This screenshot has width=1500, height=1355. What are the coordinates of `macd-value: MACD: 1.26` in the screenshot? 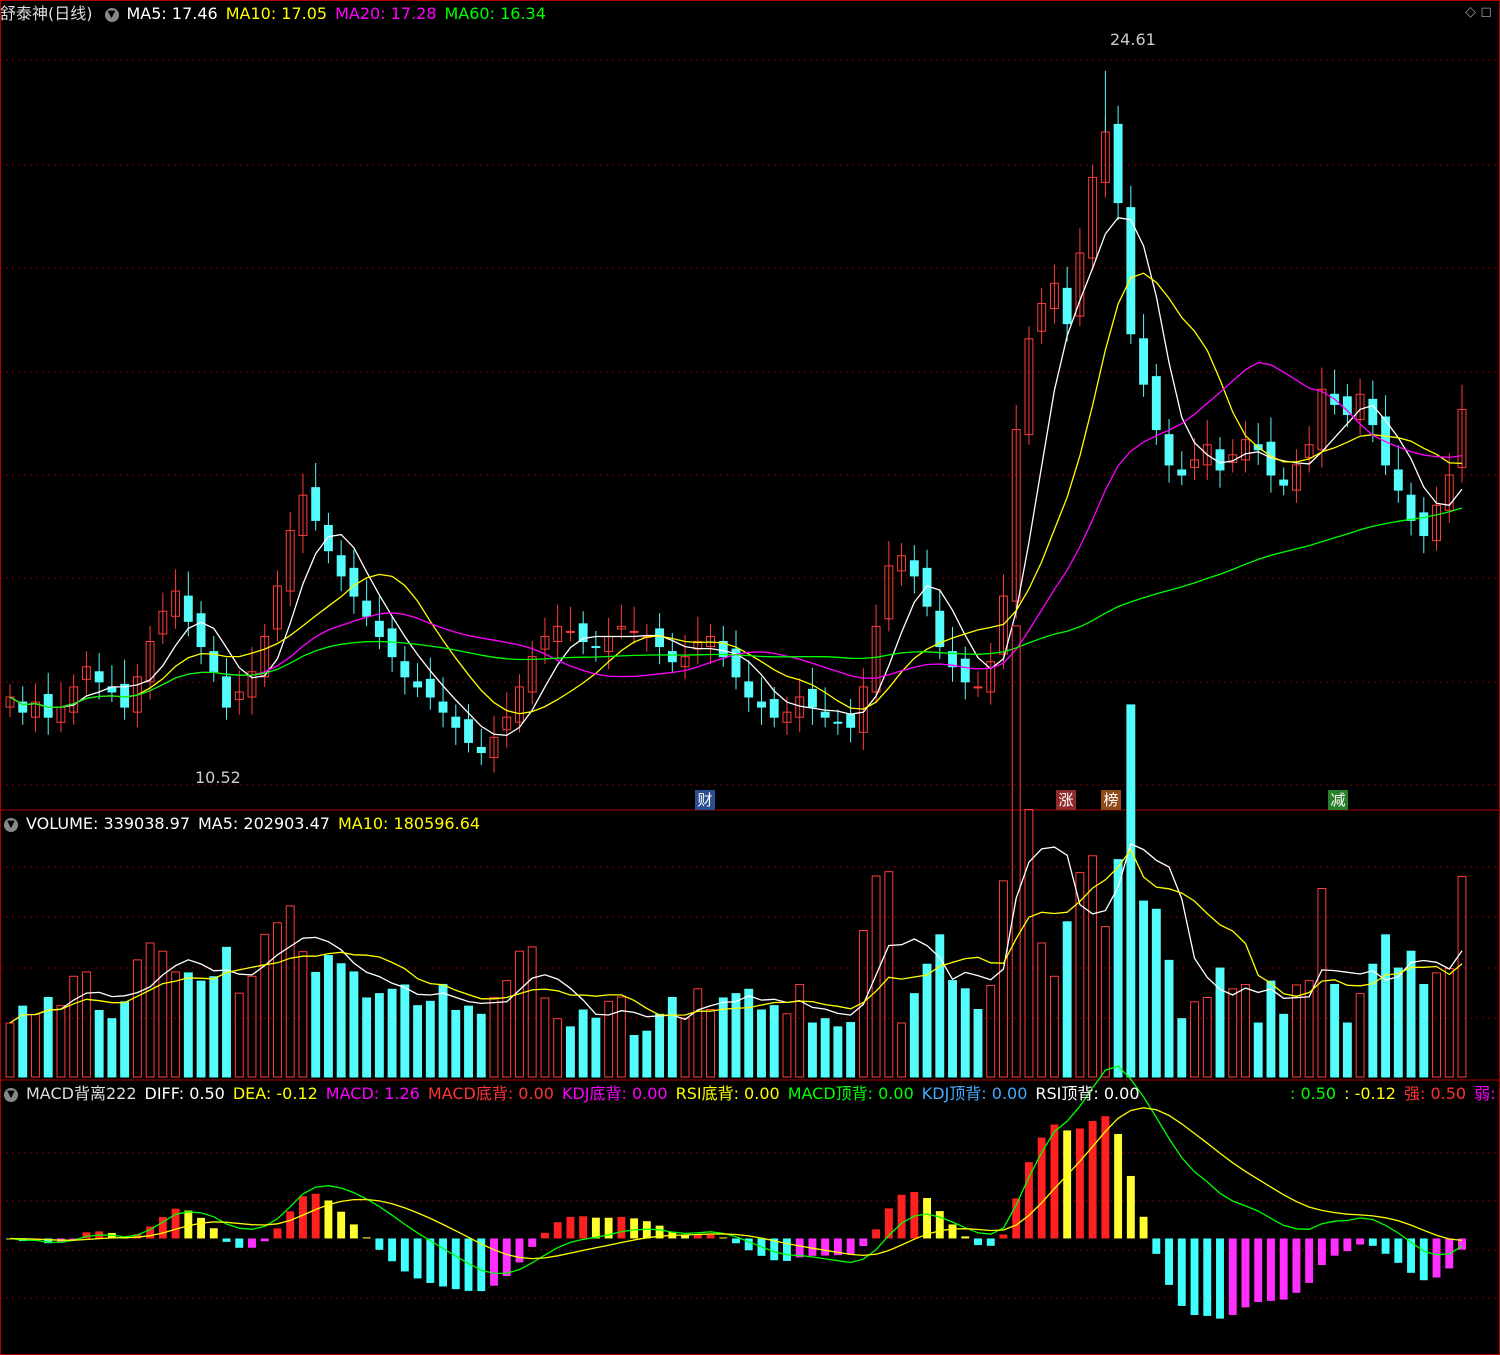 It's located at (372, 1093).